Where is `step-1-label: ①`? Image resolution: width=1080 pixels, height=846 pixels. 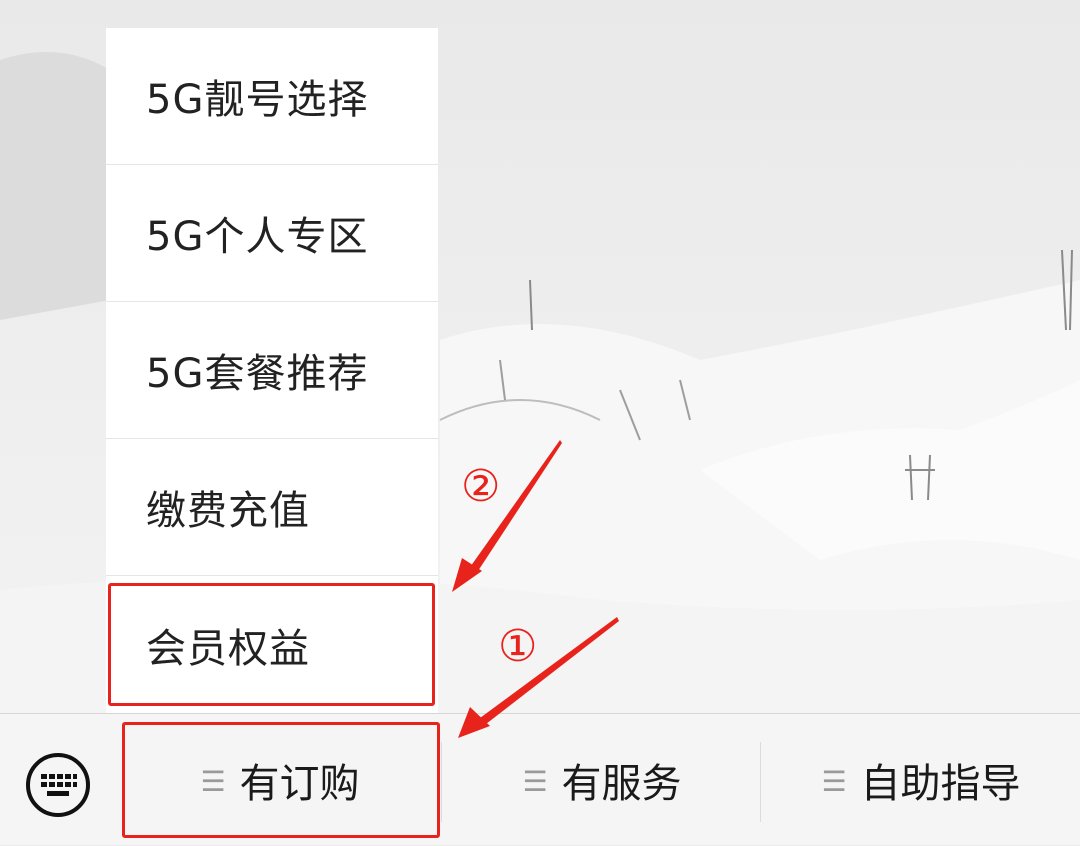 step-1-label: ① is located at coordinates (518, 646).